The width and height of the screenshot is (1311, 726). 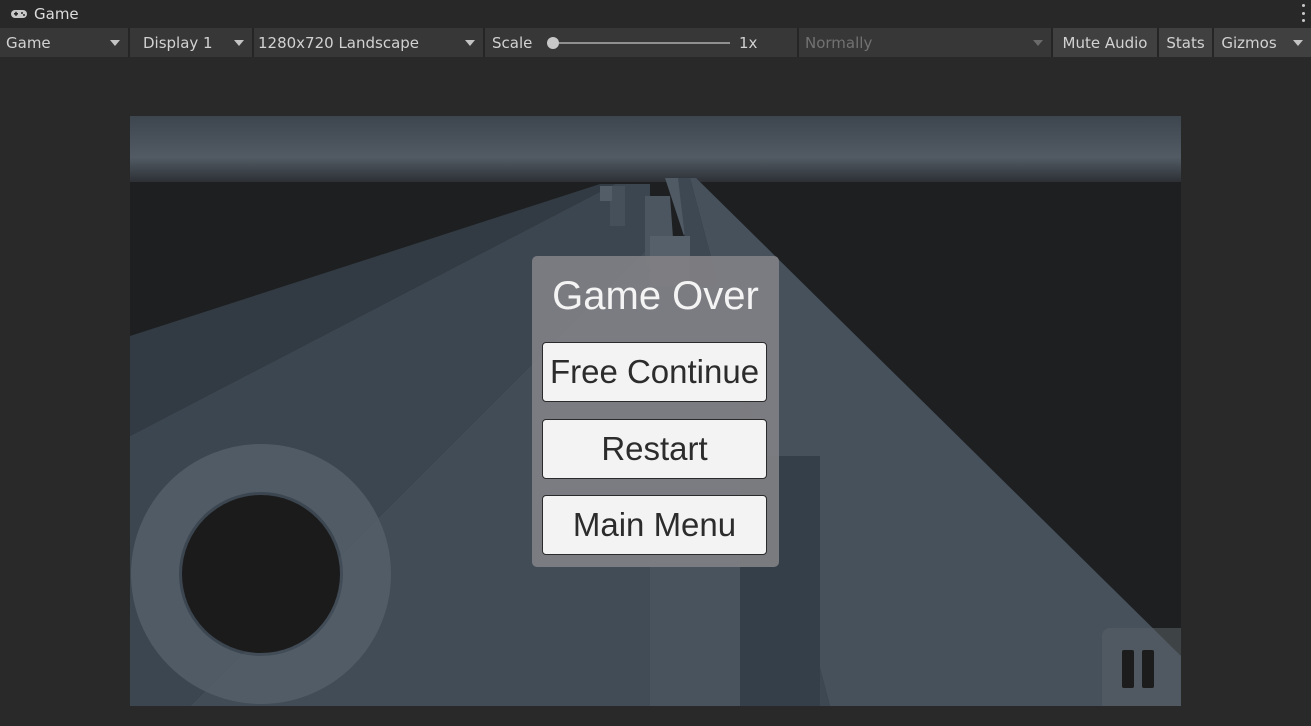 I want to click on mute-audio-button: Mute Audio, so click(x=1105, y=42).